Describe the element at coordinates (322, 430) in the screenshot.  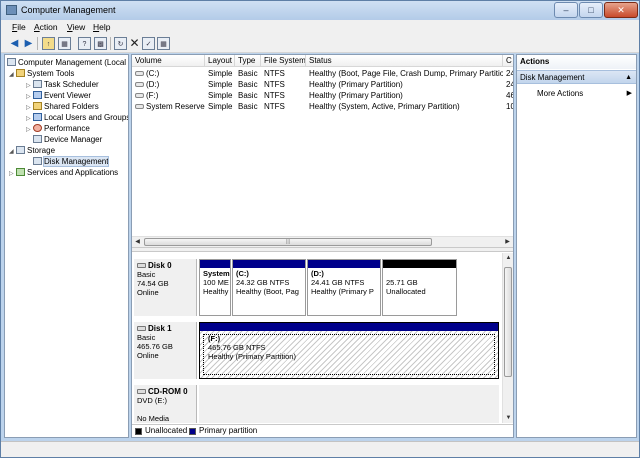
I see `legend-bar: Unallocated Primary partition` at that location.